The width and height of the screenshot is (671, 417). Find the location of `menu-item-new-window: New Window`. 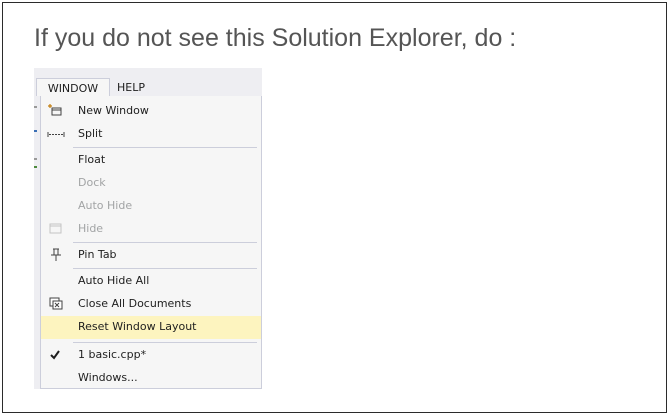

menu-item-new-window: New Window is located at coordinates (151, 111).